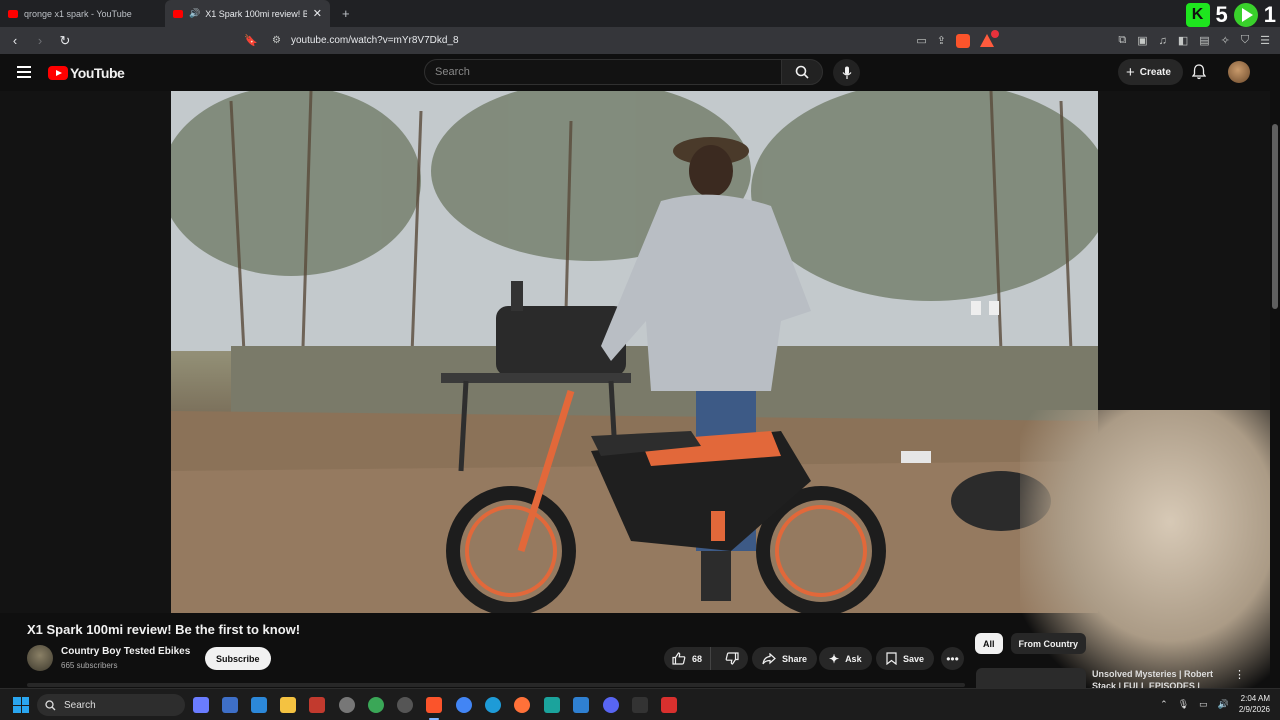  I want to click on vscode-icon, so click(581, 705).